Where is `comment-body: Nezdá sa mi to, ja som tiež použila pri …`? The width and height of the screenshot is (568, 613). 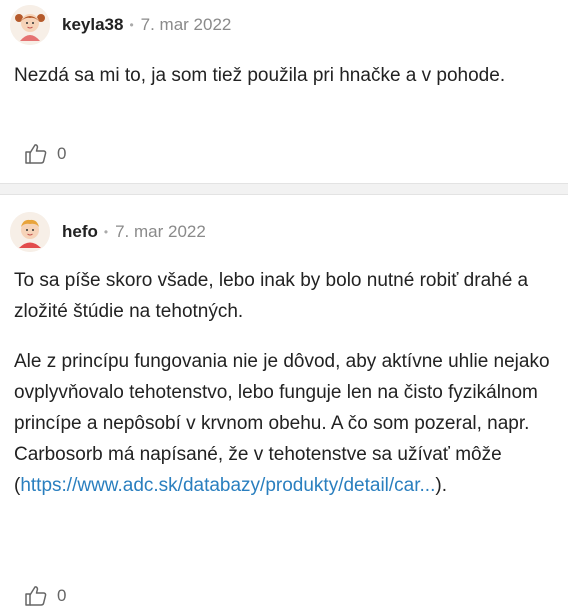 comment-body: Nezdá sa mi to, ja som tiež použila pri … is located at coordinates (282, 85).